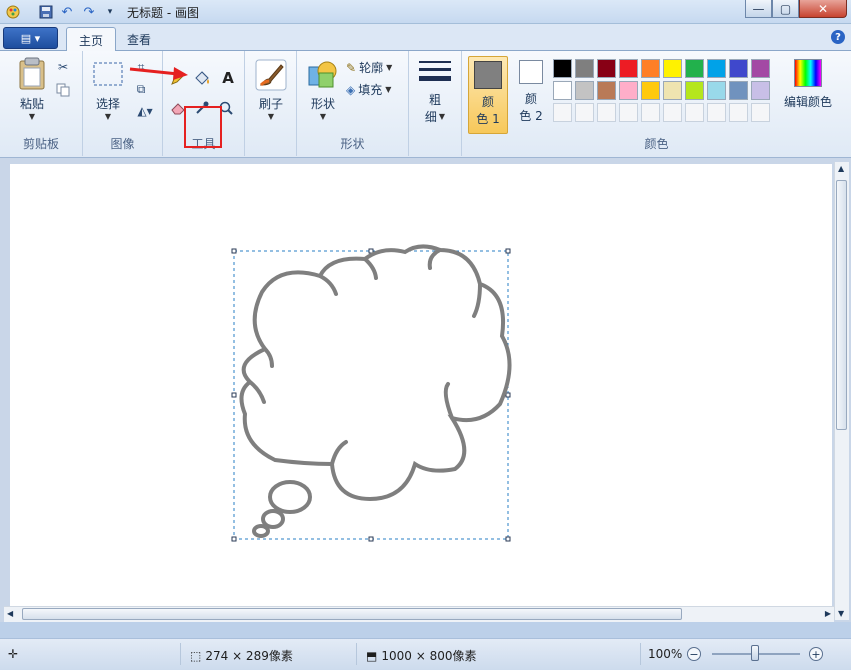  What do you see at coordinates (63, 90) in the screenshot?
I see `copy-icon` at bounding box center [63, 90].